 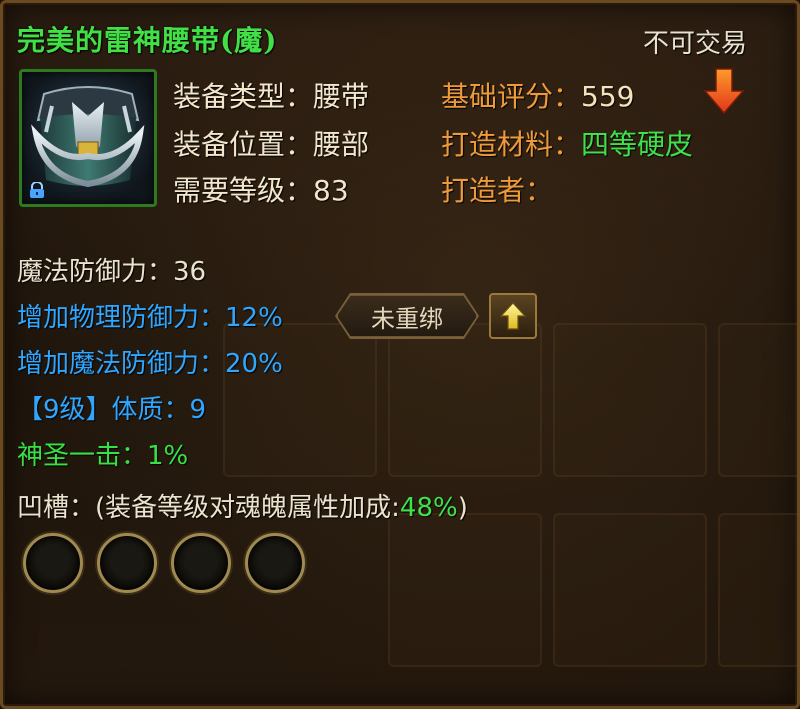 I want to click on item-icon-slot, so click(x=88, y=138).